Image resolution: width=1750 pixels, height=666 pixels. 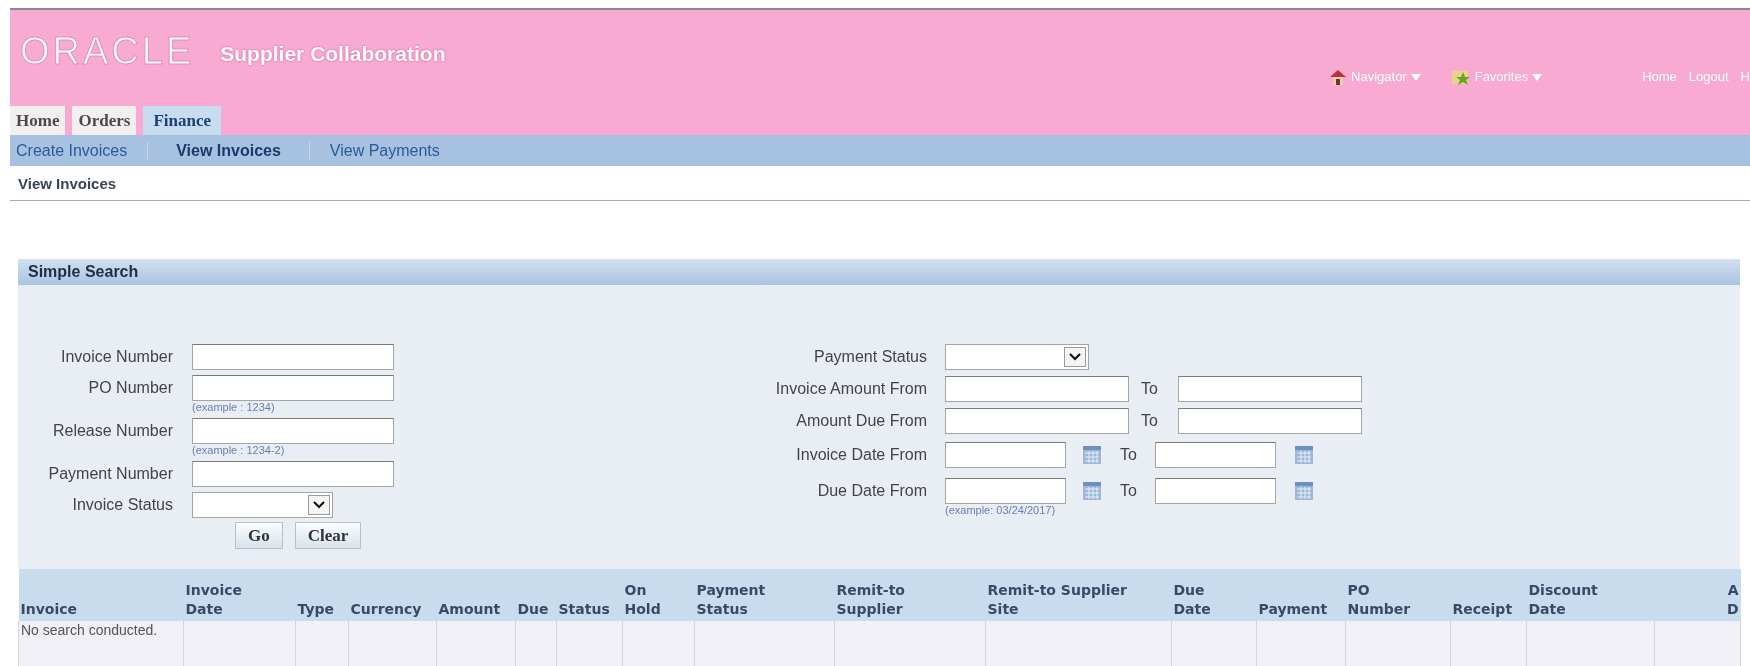 I want to click on table-cell: No search conducted., so click(x=89, y=630).